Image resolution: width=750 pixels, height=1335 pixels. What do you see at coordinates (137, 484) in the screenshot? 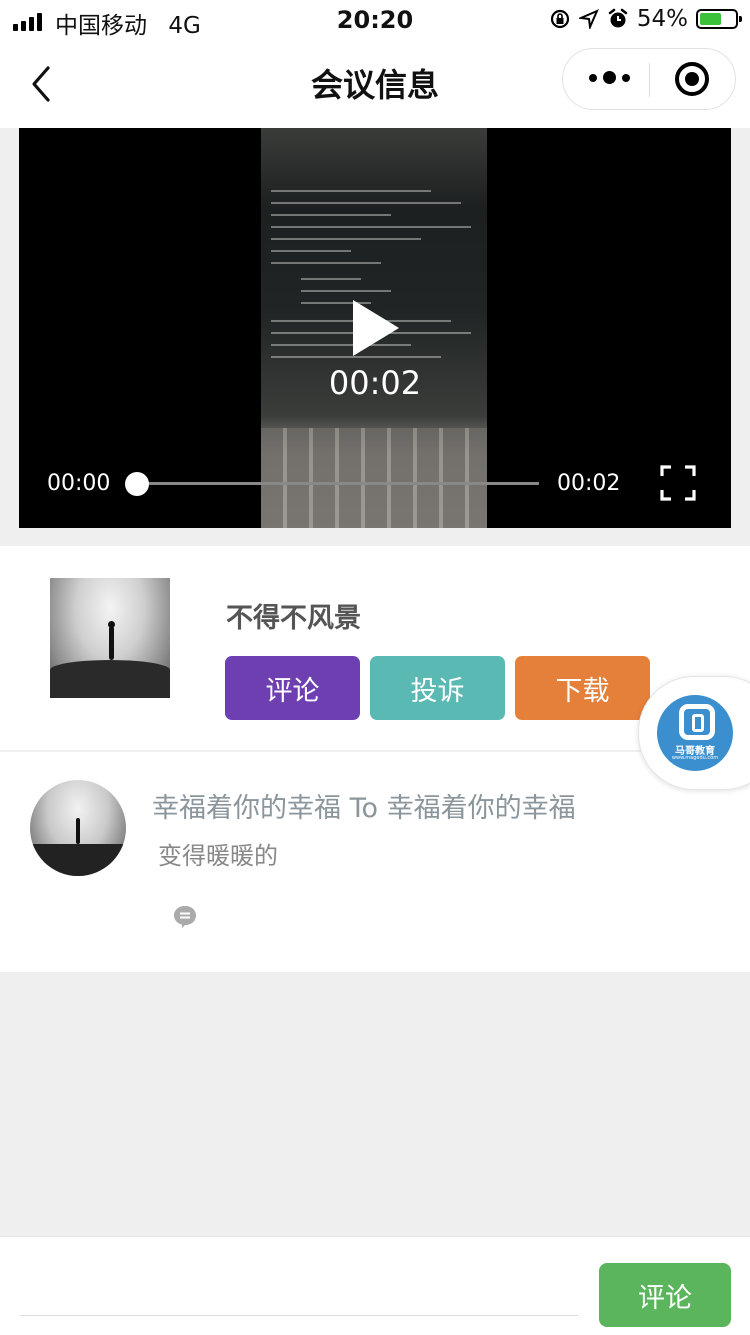
I see `video-progress-thumb` at bounding box center [137, 484].